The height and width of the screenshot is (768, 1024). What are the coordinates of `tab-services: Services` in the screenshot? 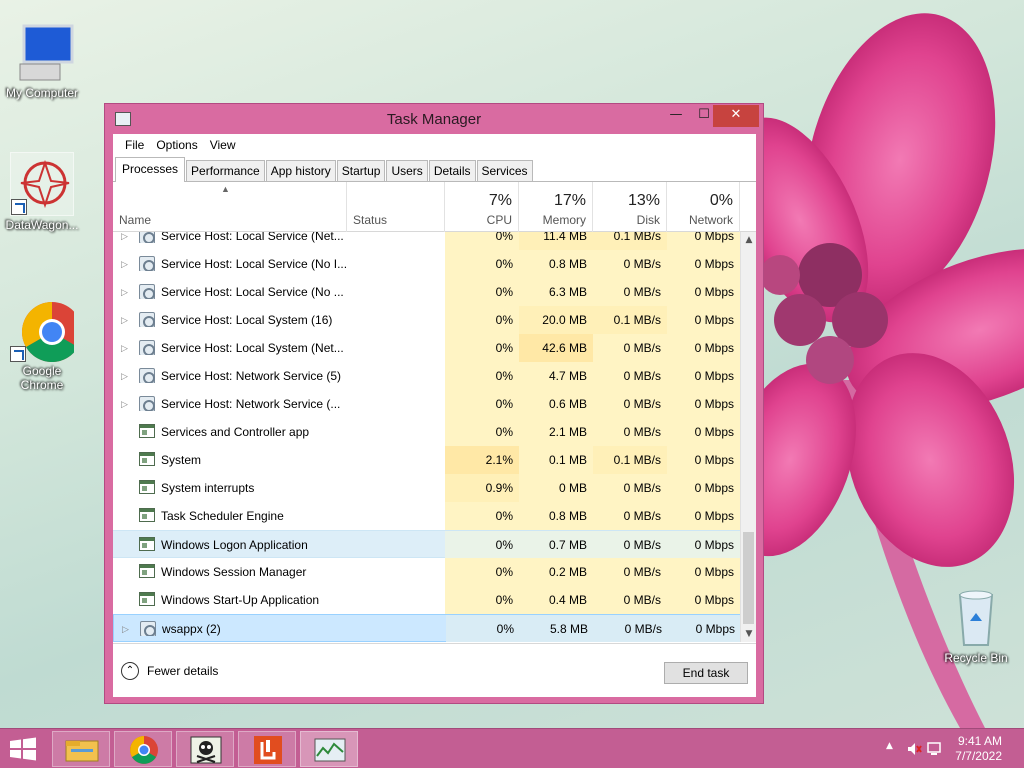 It's located at (504, 170).